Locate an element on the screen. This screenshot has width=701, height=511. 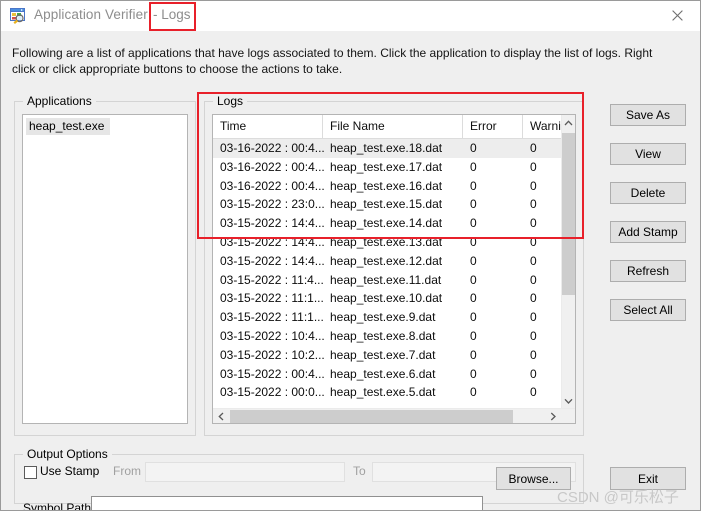
cell-file-name: heap_test.exe.15.dat is located at coordinates (386, 204).